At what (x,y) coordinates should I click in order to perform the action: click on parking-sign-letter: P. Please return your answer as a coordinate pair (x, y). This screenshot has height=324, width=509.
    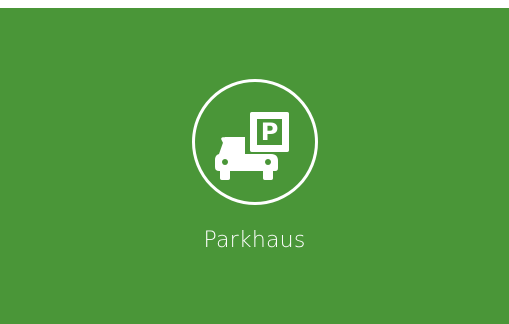
    Looking at the image, I should click on (270, 132).